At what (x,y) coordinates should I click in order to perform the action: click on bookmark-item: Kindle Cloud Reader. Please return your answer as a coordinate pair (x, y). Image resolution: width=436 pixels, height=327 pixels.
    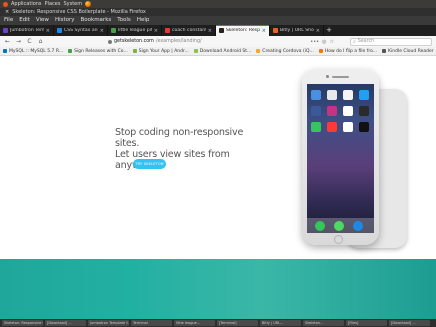
    Looking at the image, I should click on (408, 51).